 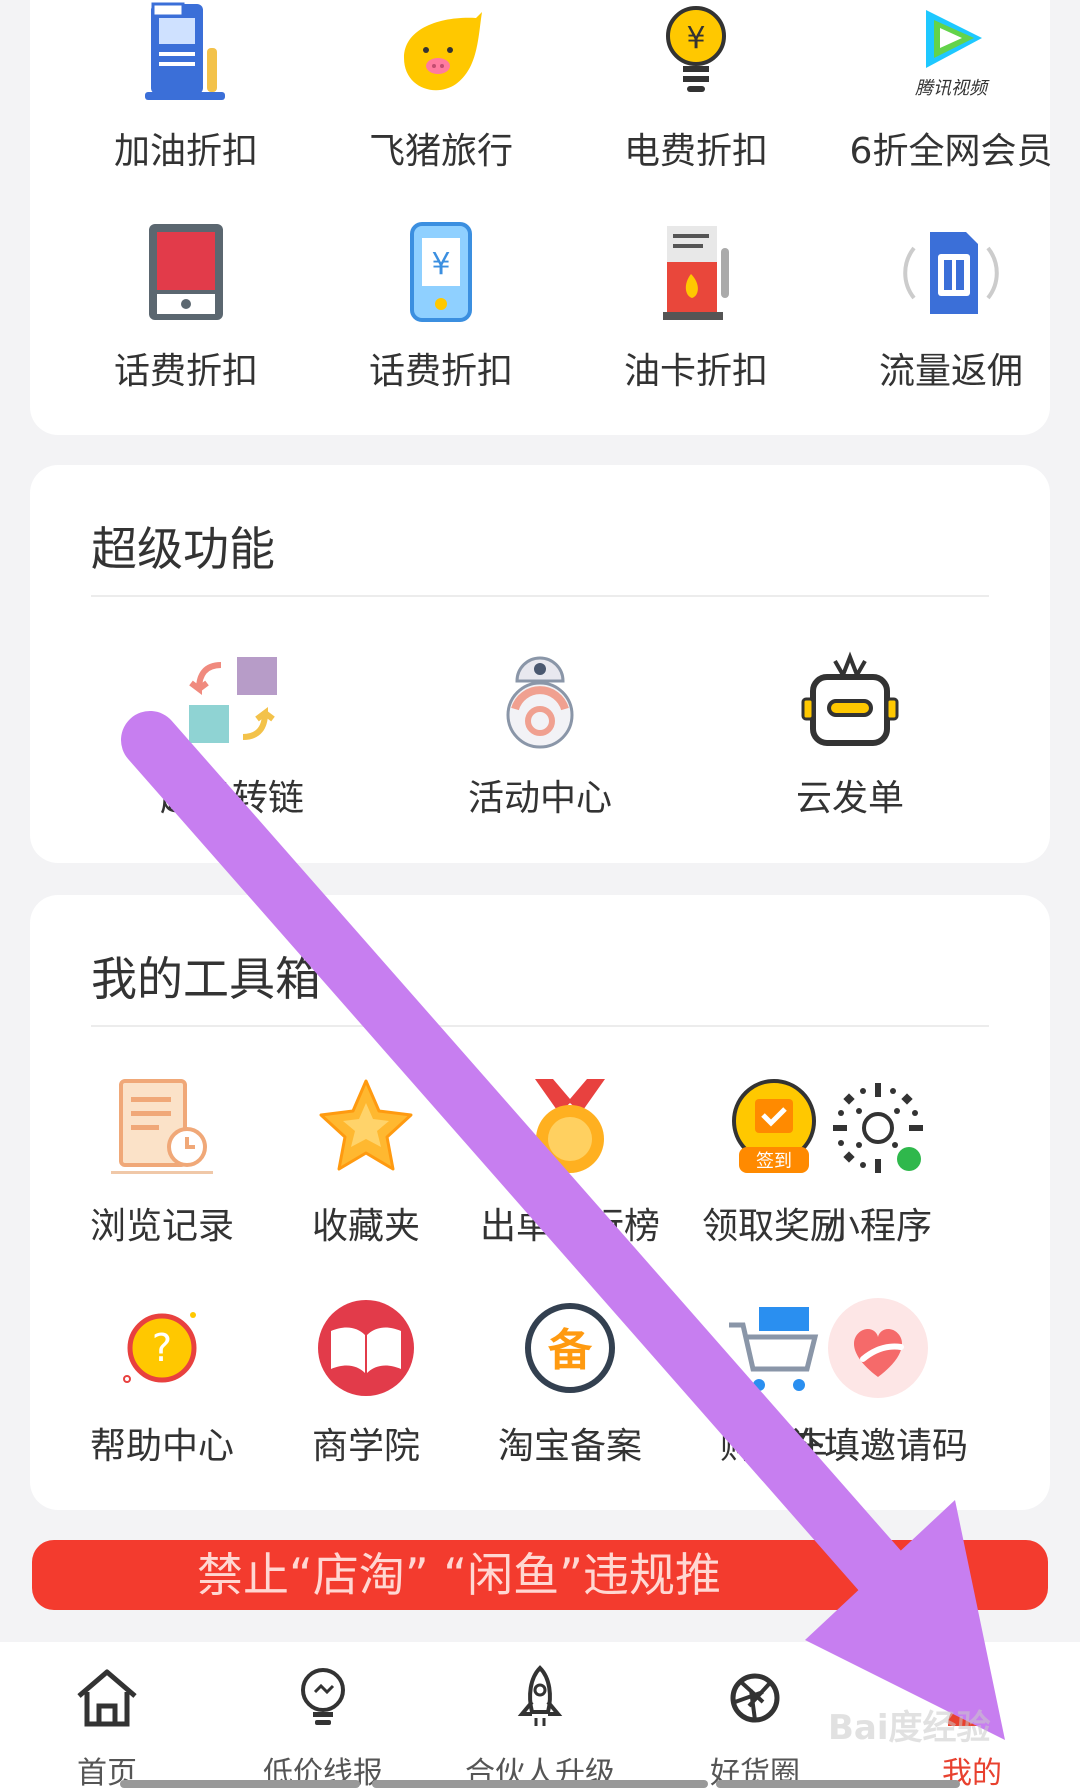 I want to click on service-fuel-card-discount: 油卡折扣, so click(x=696, y=306).